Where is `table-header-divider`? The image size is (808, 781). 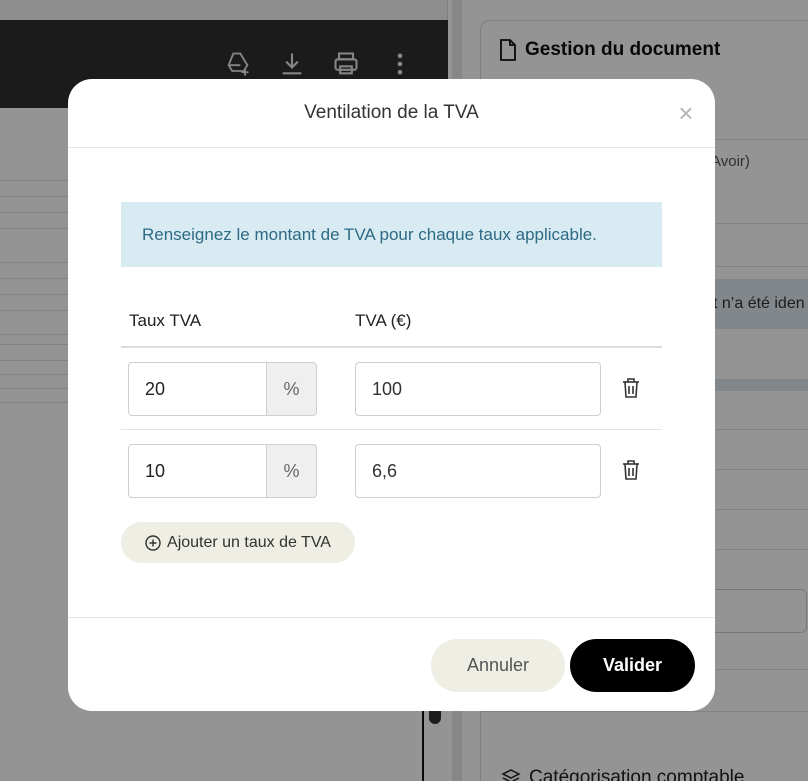 table-header-divider is located at coordinates (391, 347).